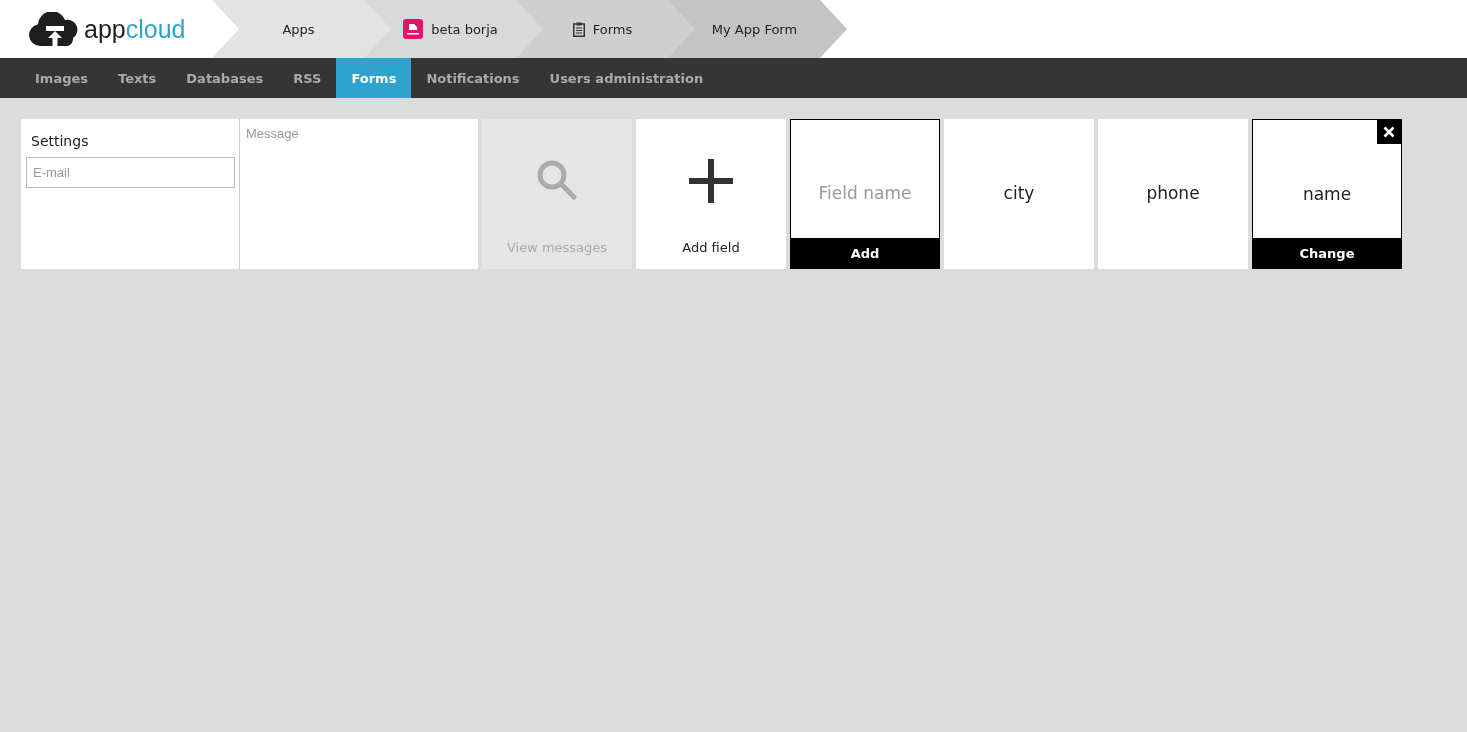  What do you see at coordinates (626, 78) in the screenshot?
I see `nav-tab: Users administration` at bounding box center [626, 78].